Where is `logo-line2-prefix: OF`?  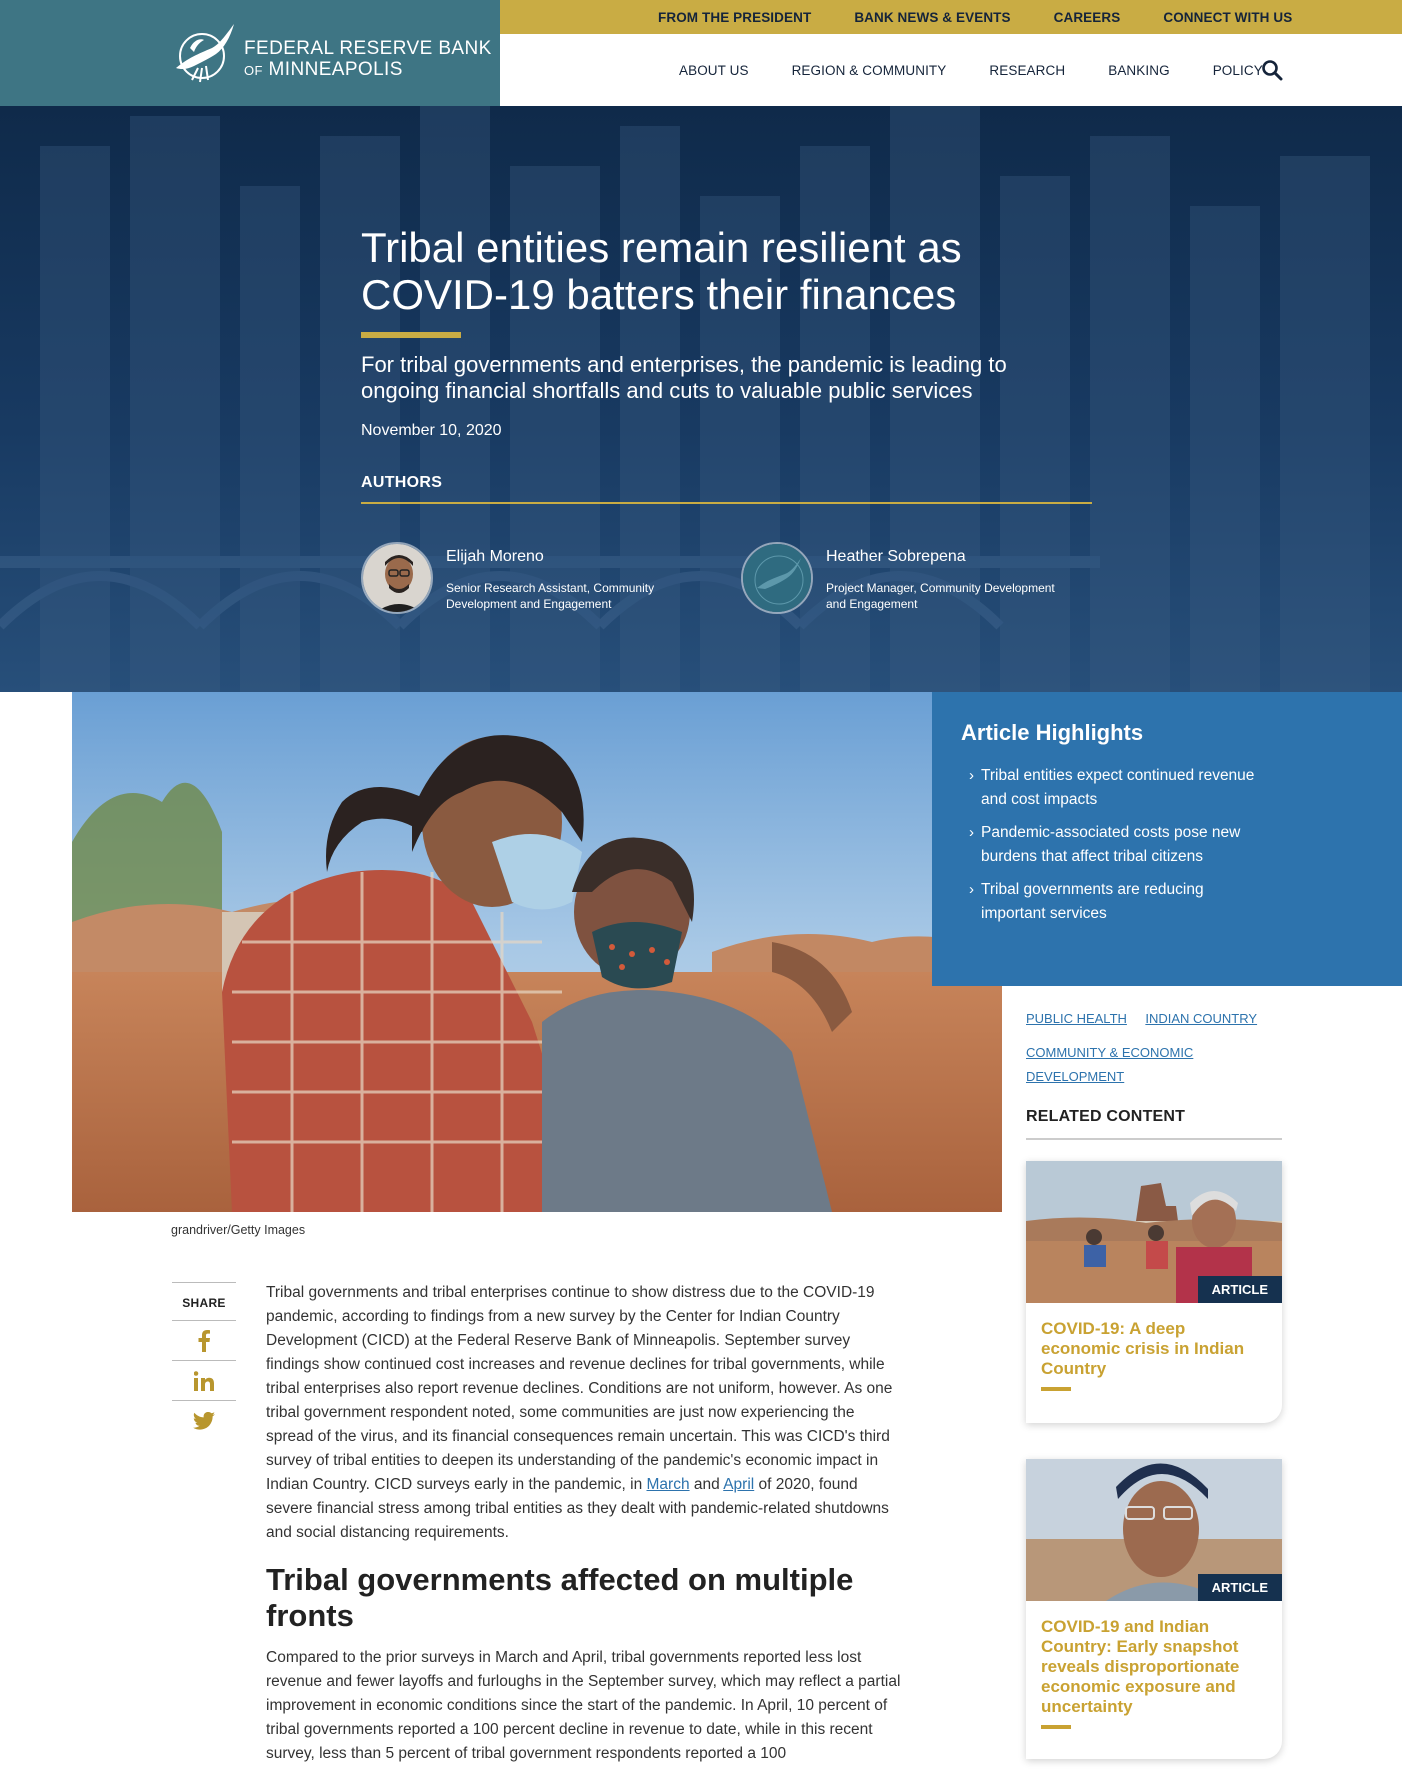 logo-line2-prefix: OF is located at coordinates (253, 70).